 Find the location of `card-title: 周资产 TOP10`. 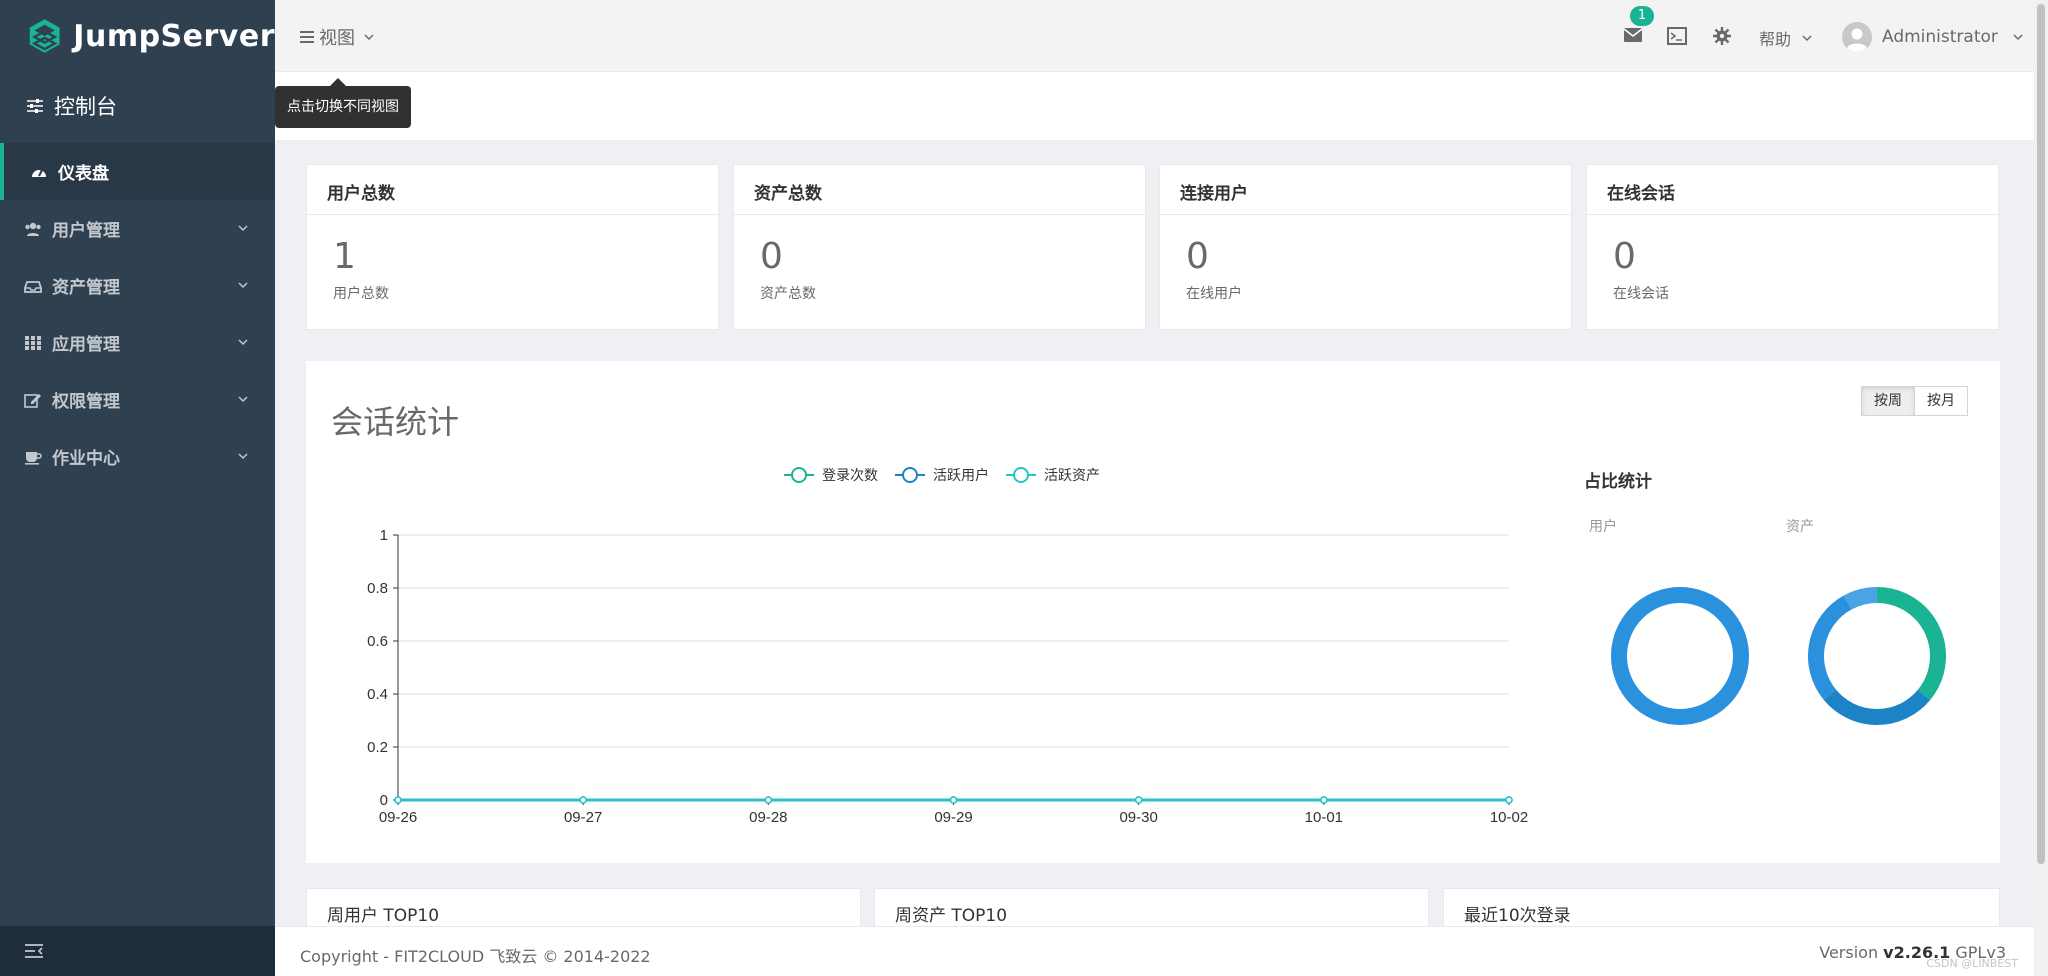

card-title: 周资产 TOP10 is located at coordinates (951, 916).